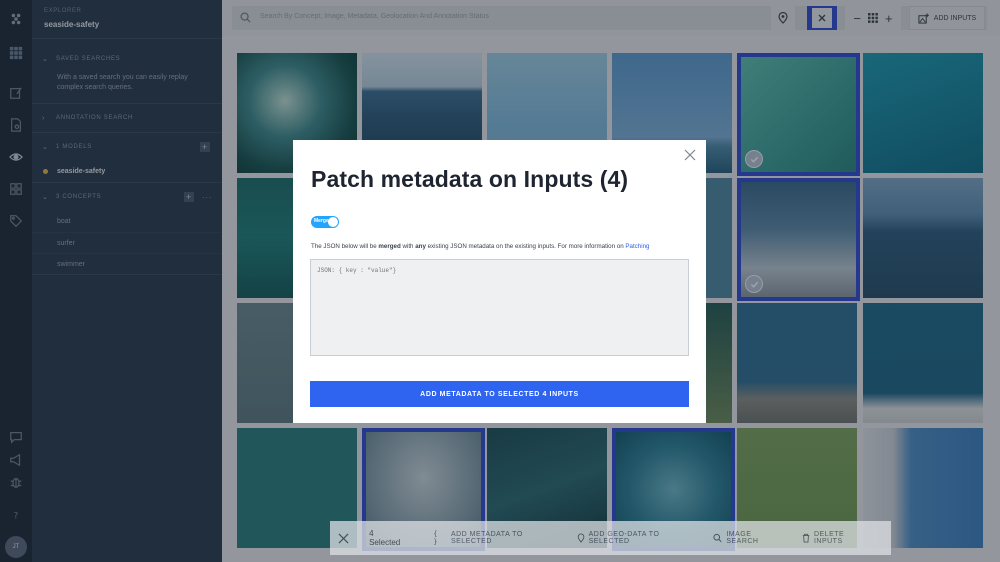  I want to click on delete-inputs-label: DELETE INPUTS, so click(829, 538).